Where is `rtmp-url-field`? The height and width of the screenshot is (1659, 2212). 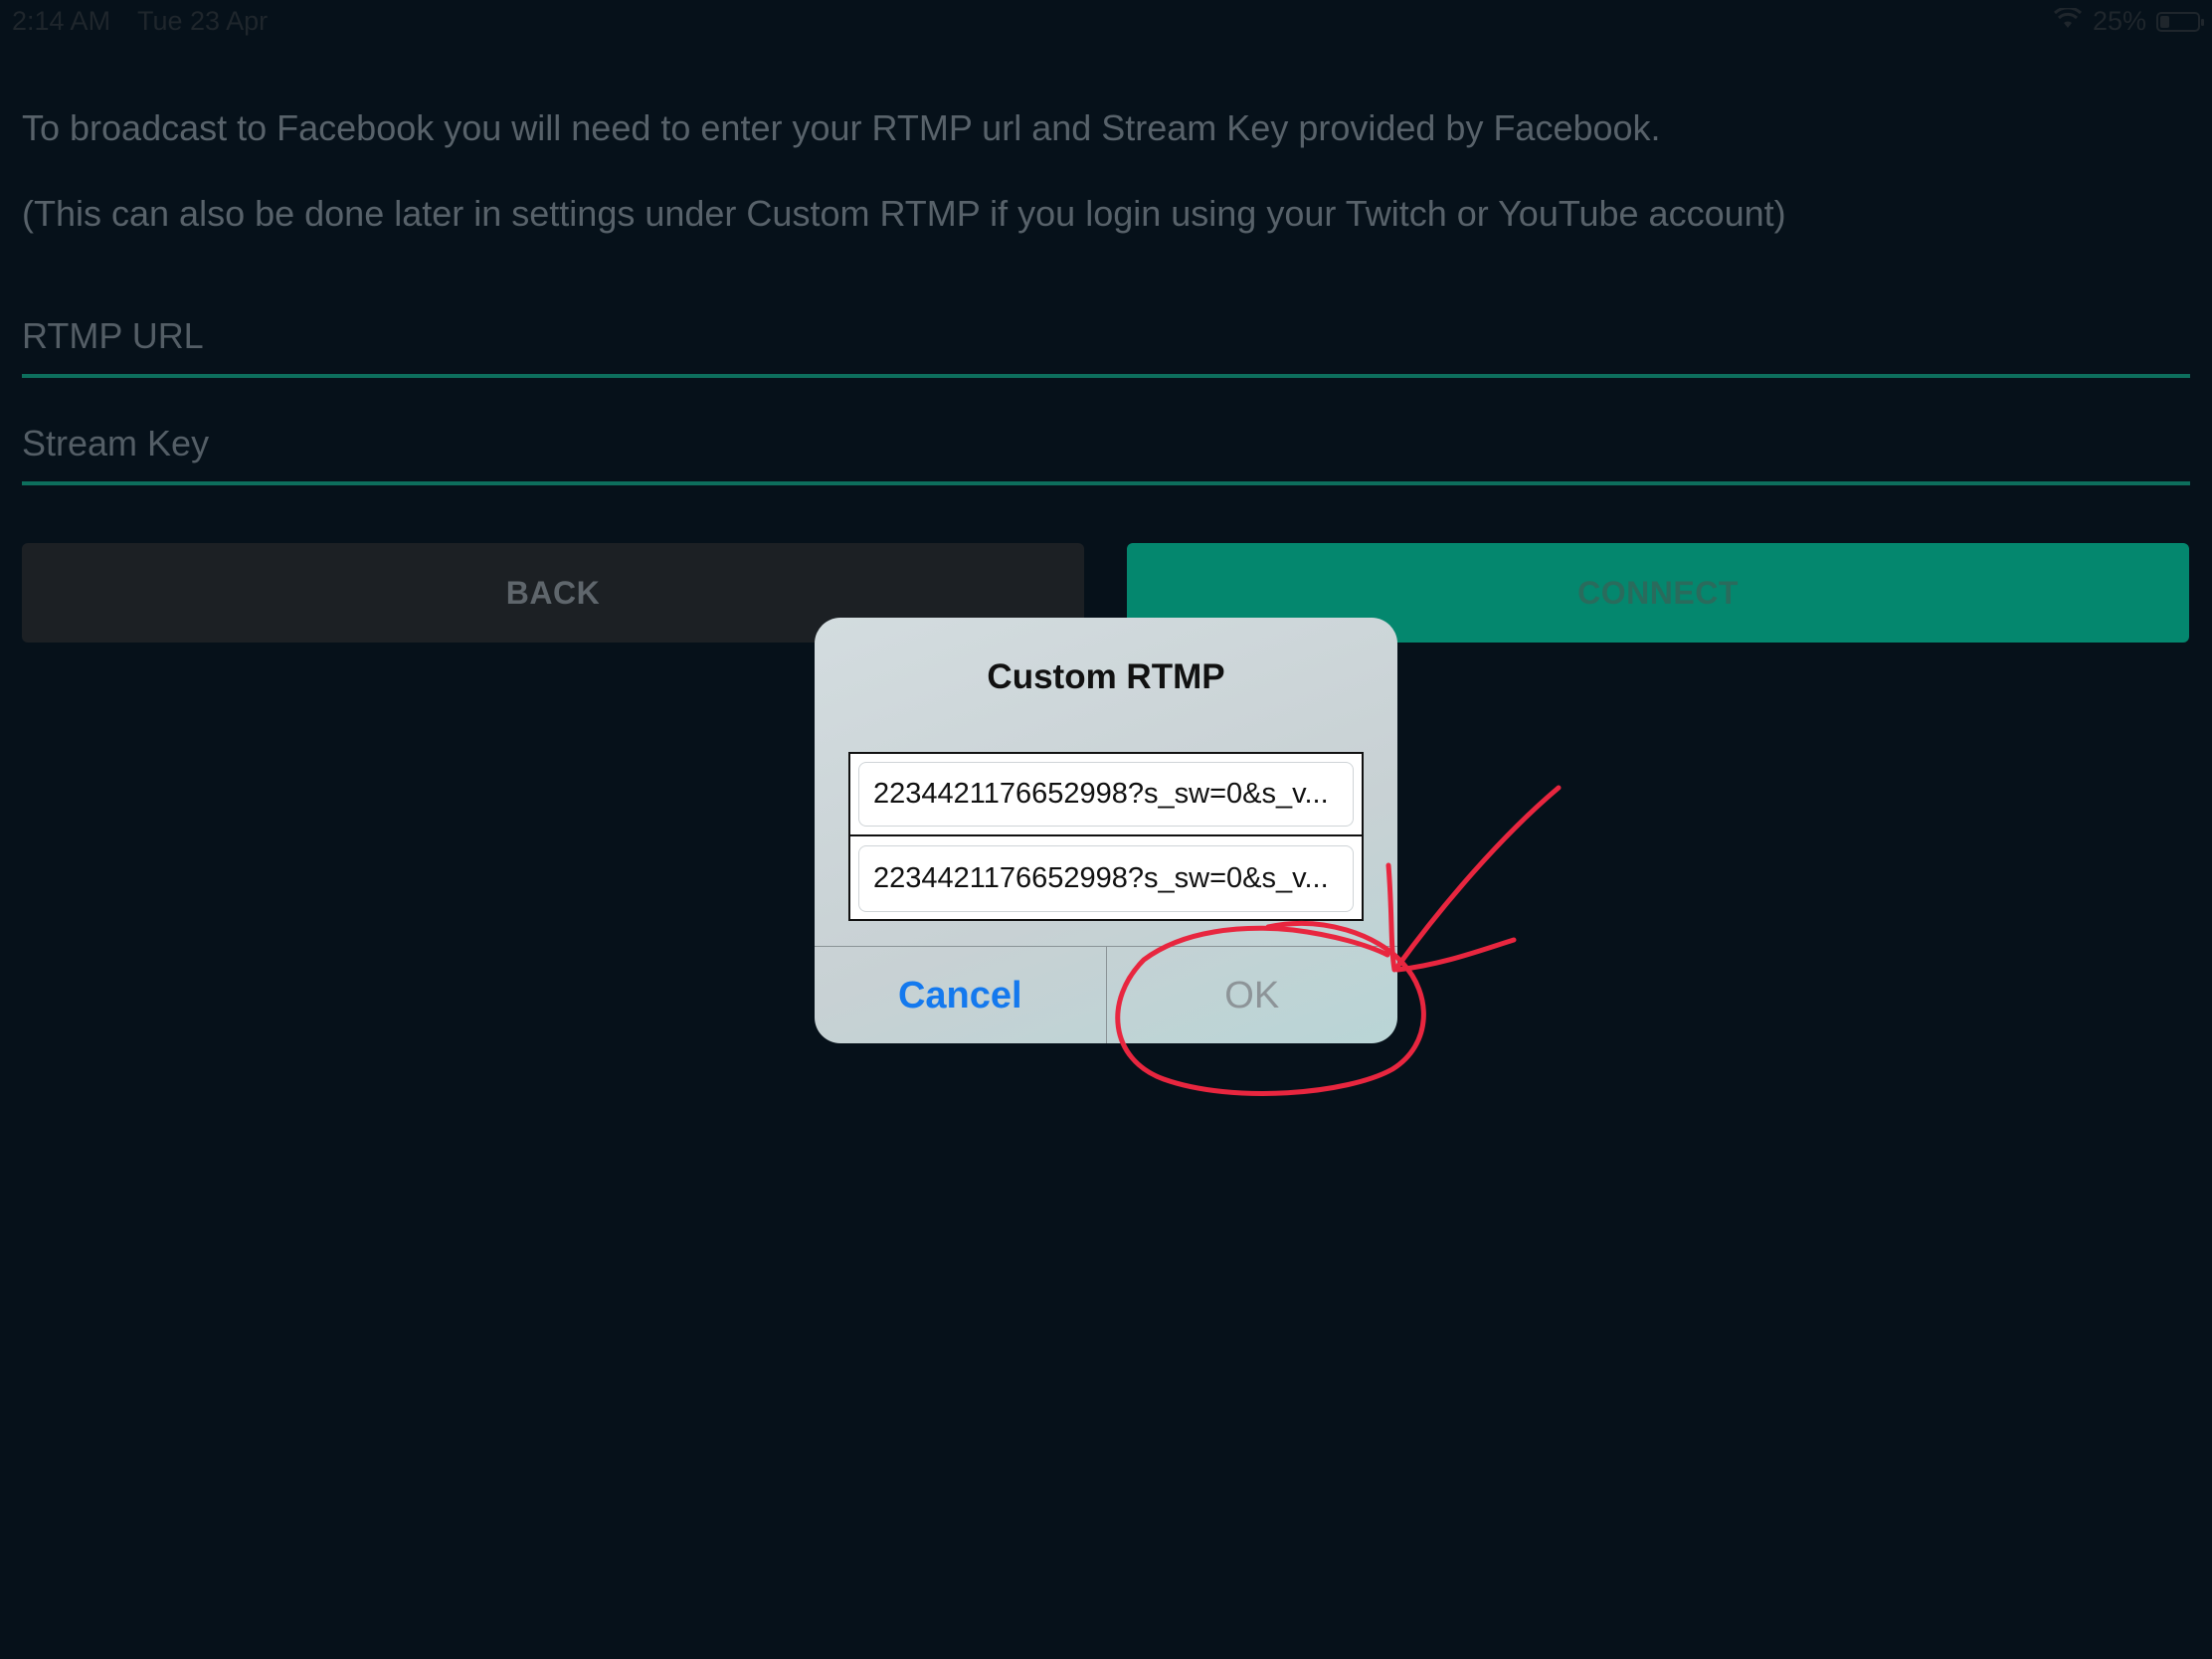
rtmp-url-field is located at coordinates (1106, 338).